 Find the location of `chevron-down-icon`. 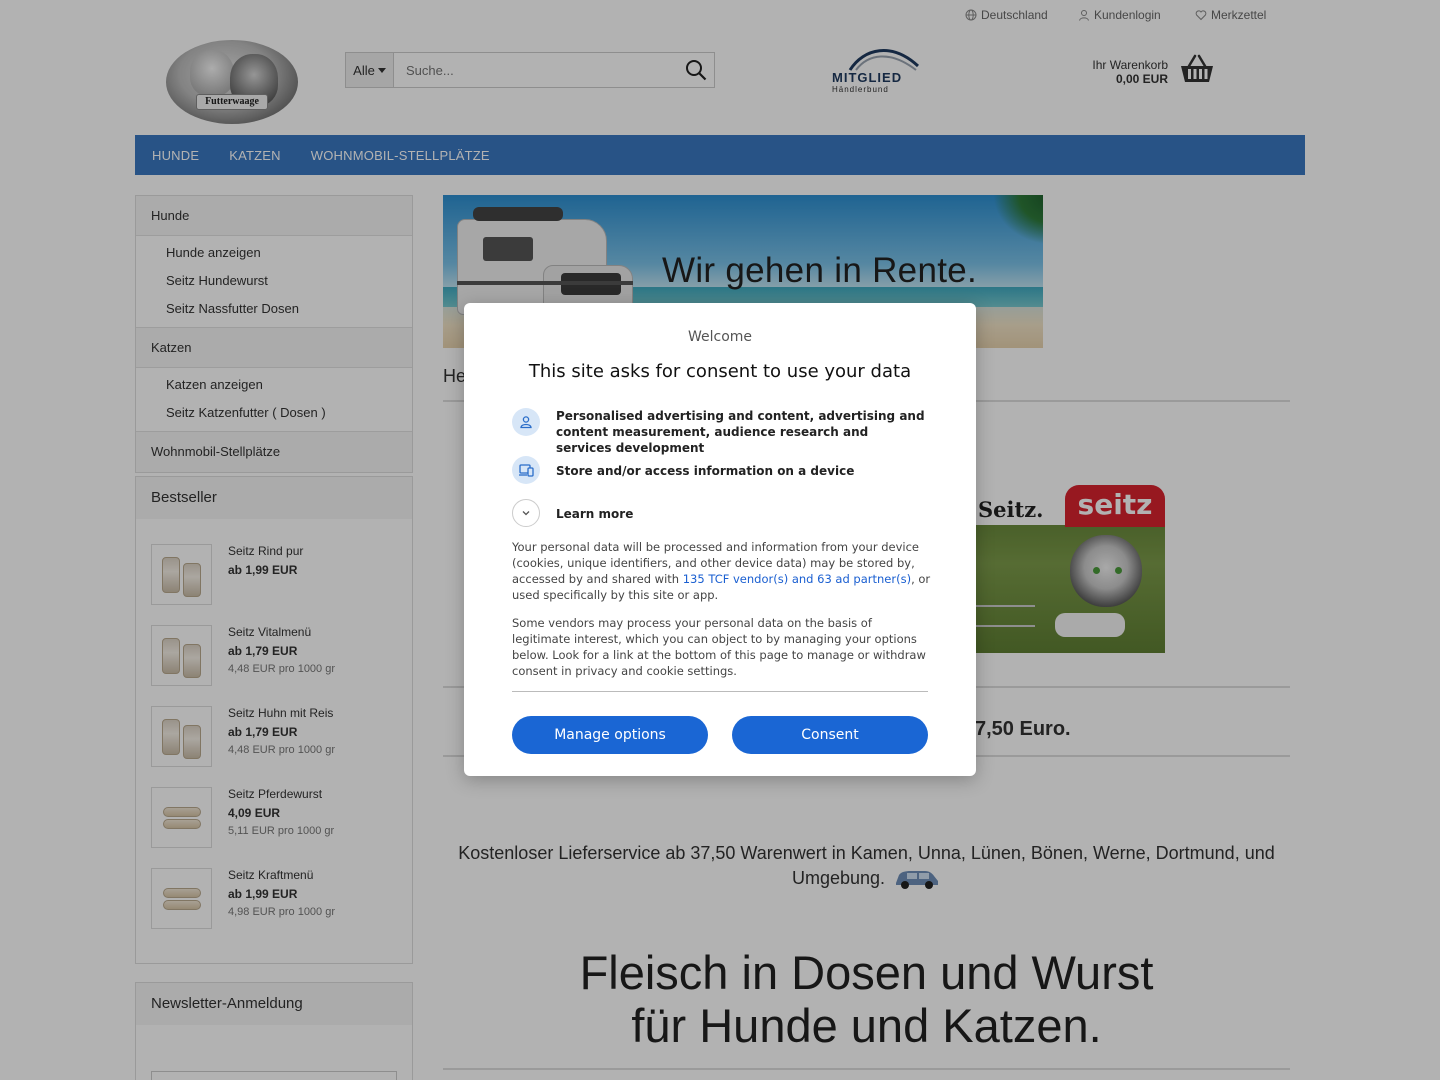

chevron-down-icon is located at coordinates (526, 513).